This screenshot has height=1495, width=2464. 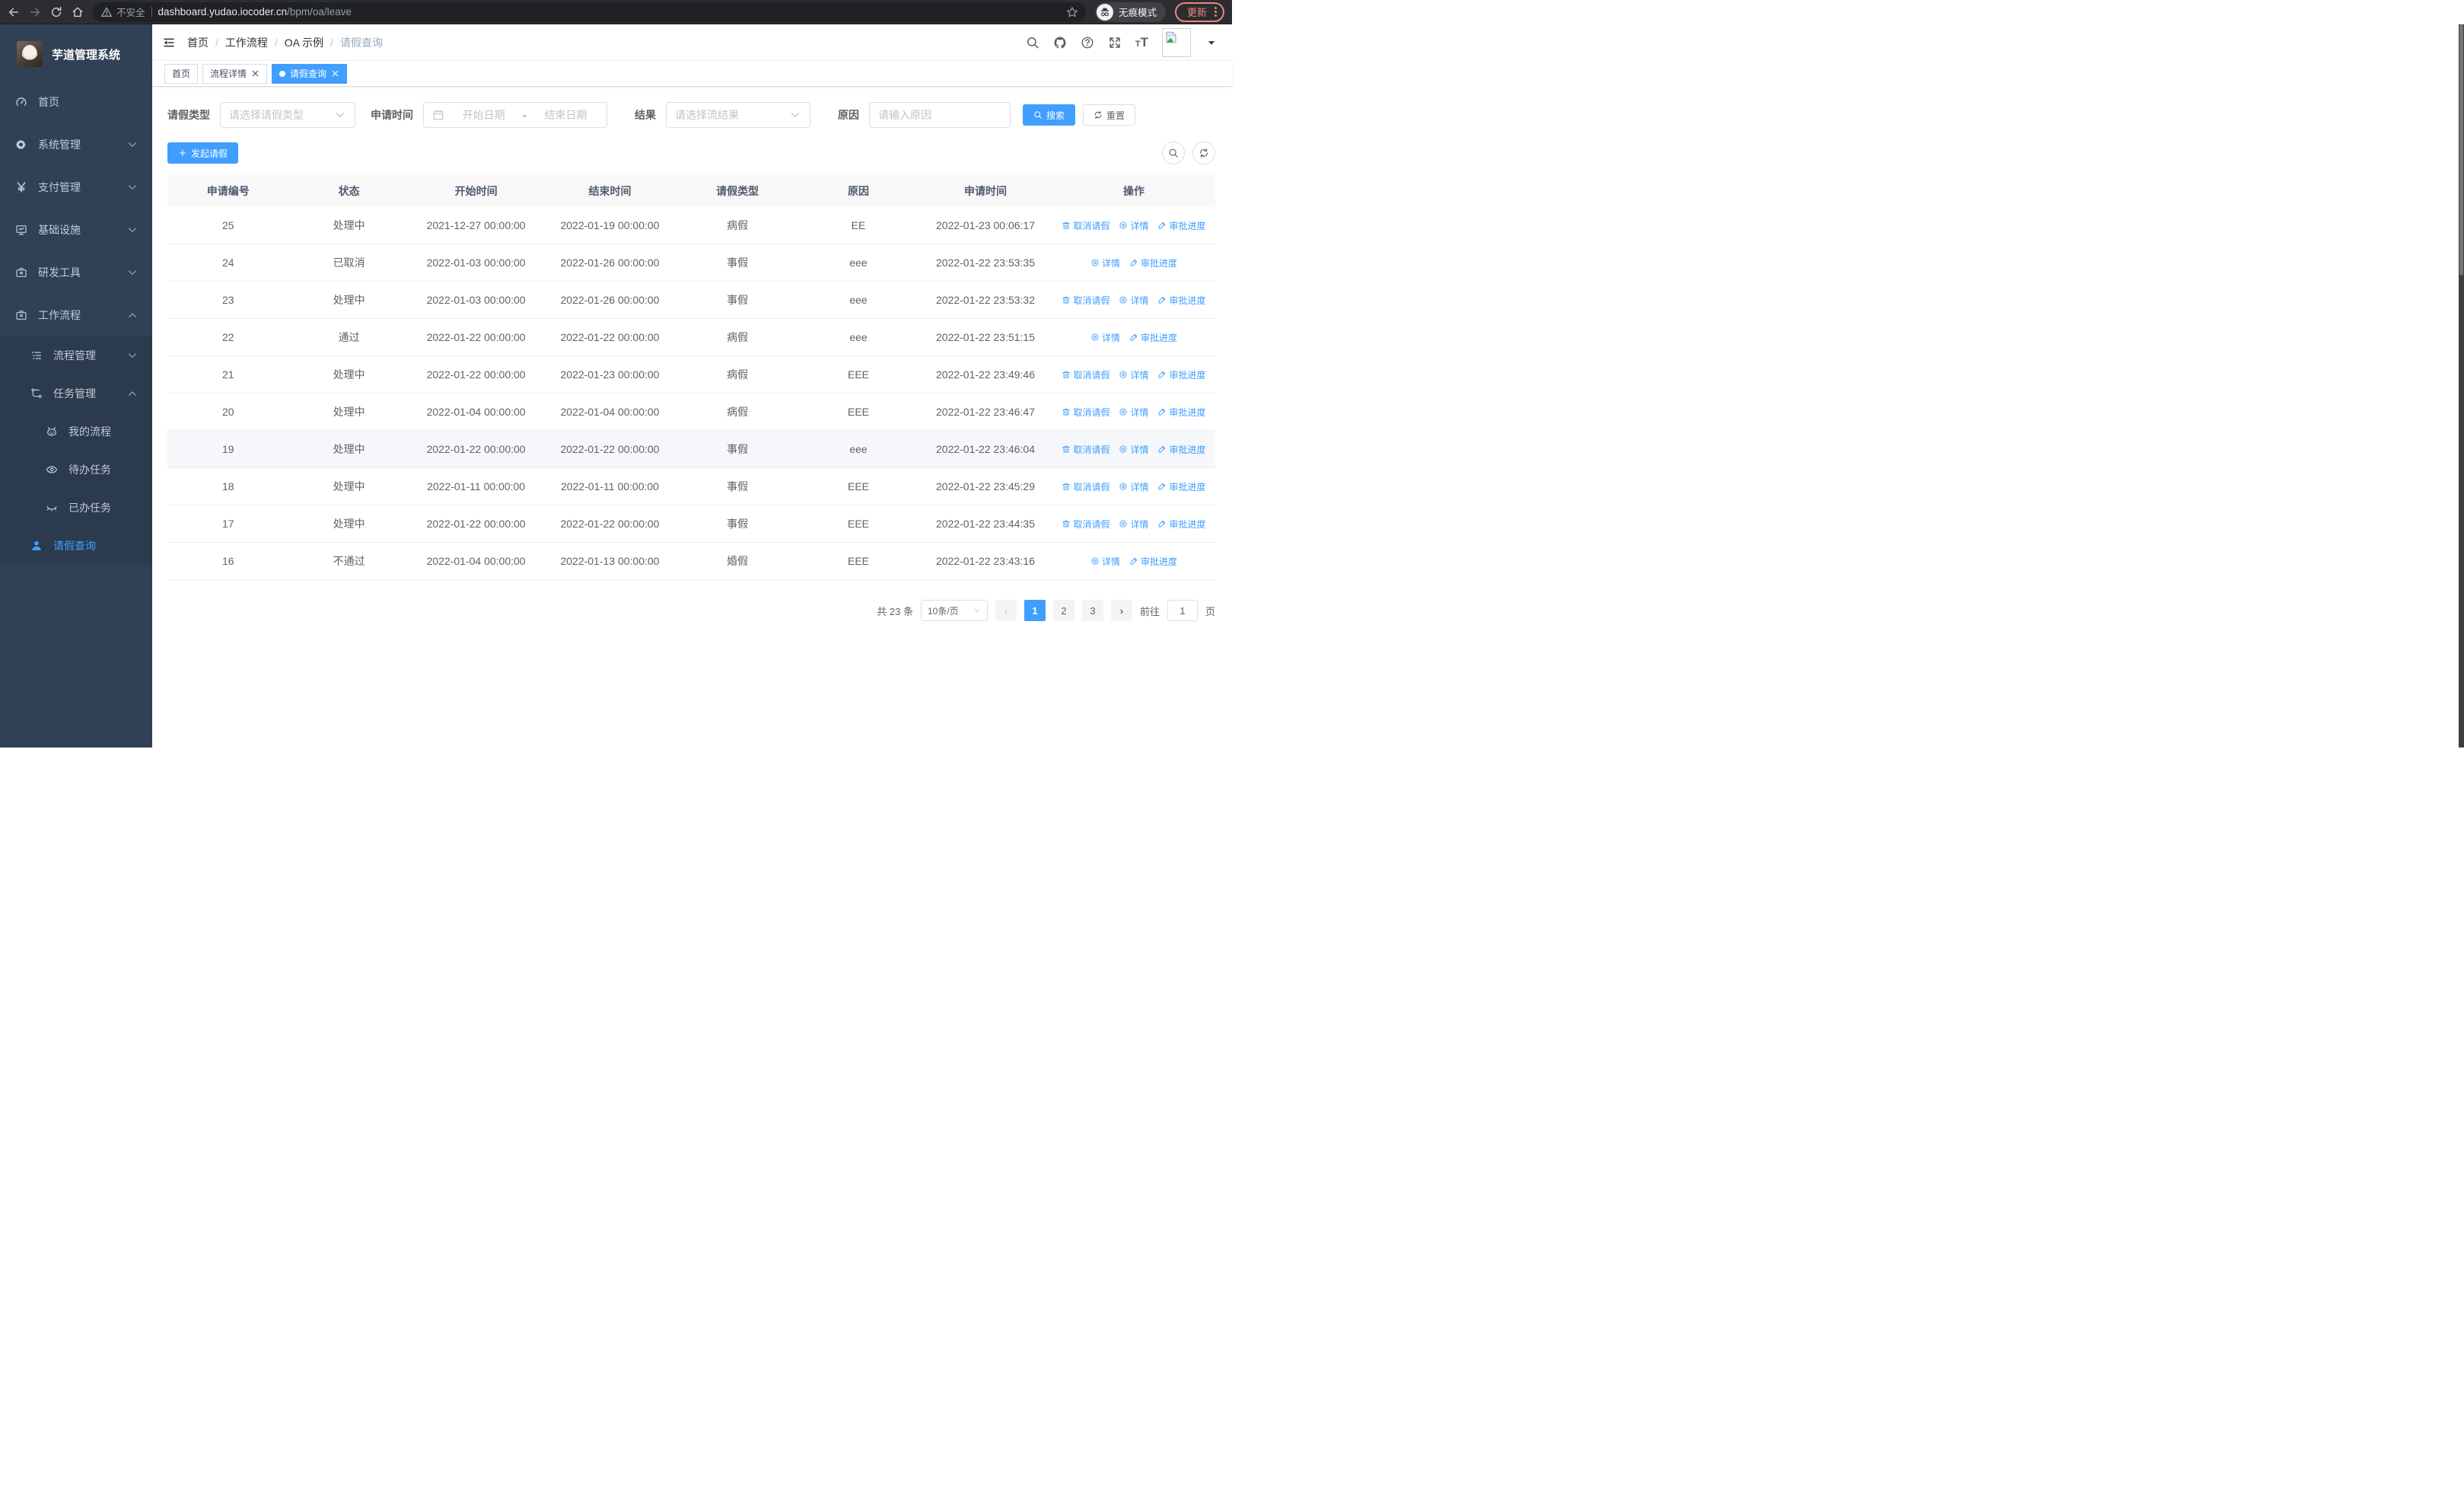 What do you see at coordinates (1087, 43) in the screenshot?
I see `help-icon` at bounding box center [1087, 43].